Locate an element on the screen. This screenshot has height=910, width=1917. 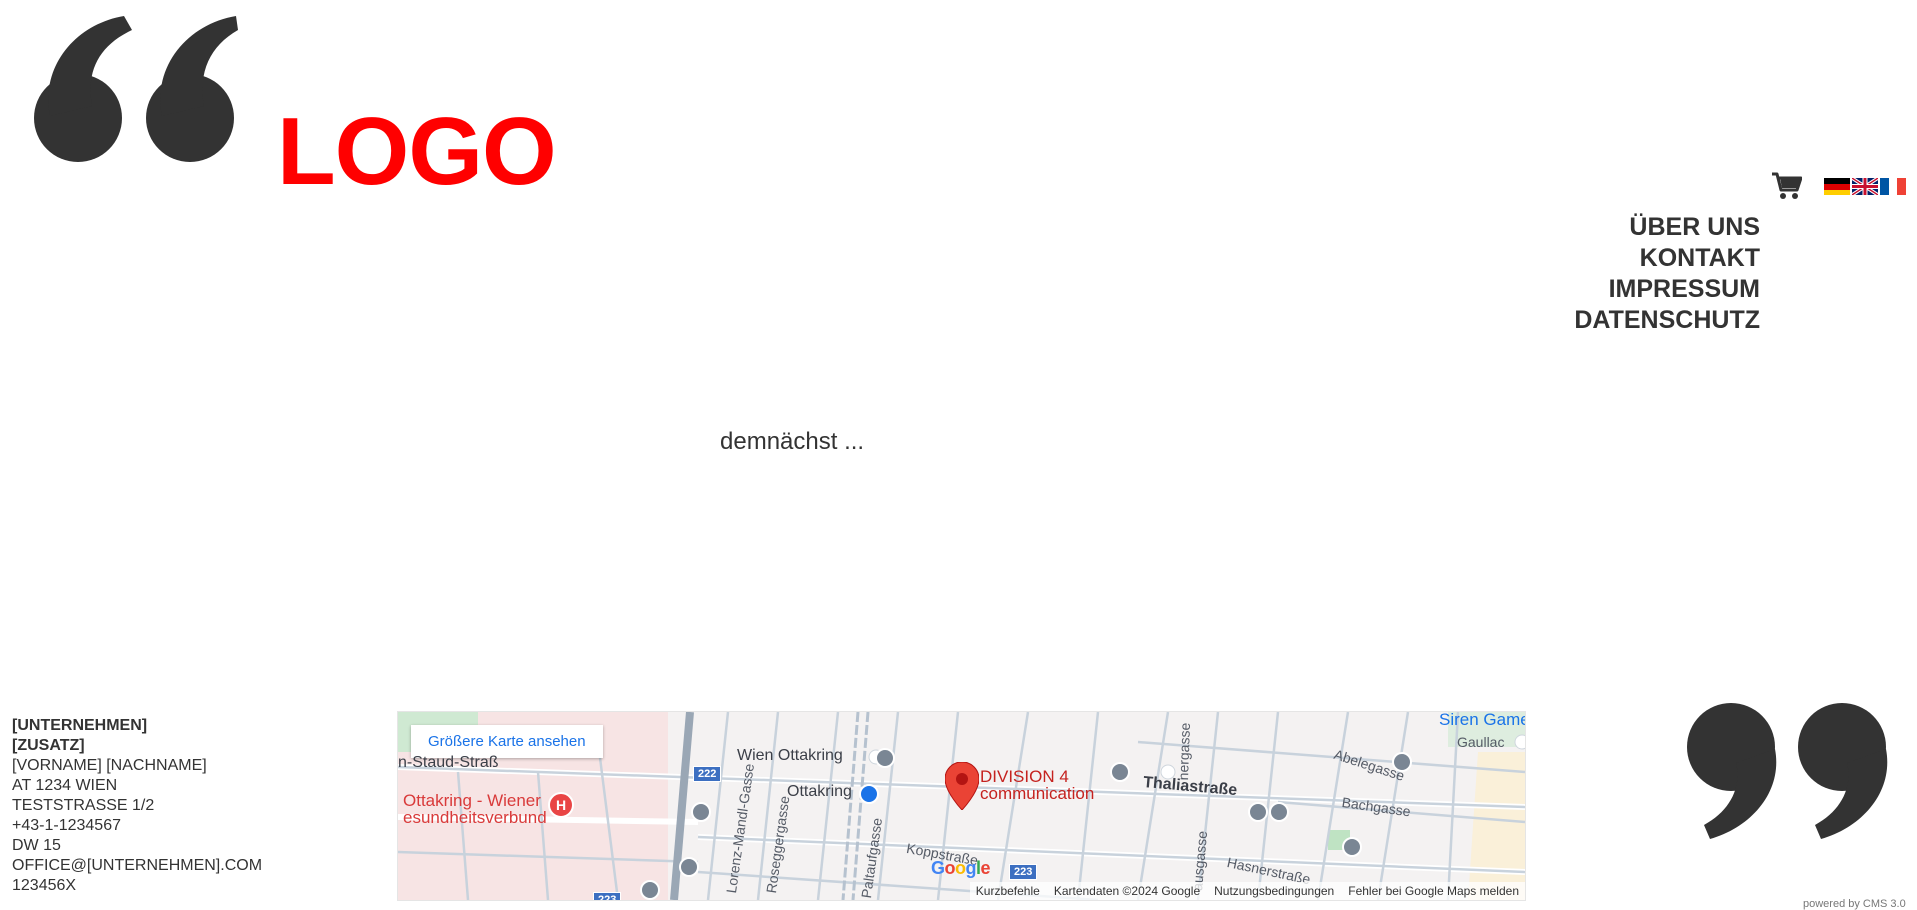
language-switcher is located at coordinates (1865, 186).